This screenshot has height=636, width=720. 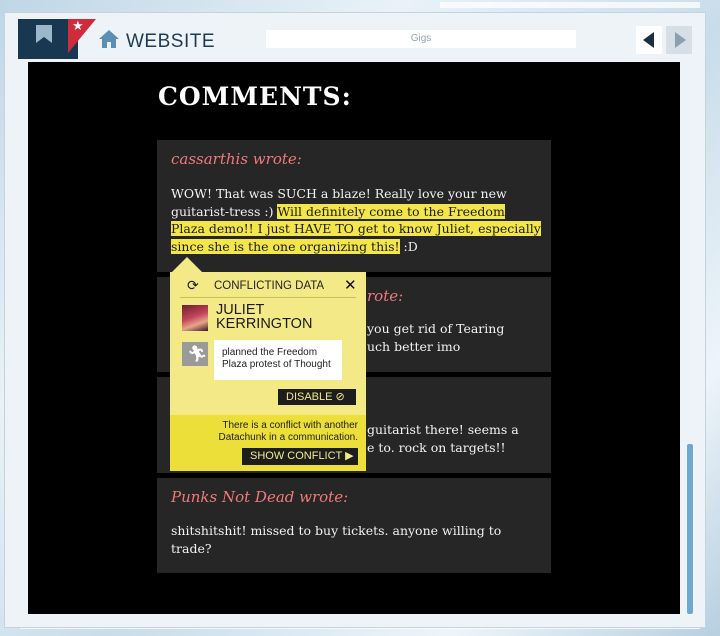 I want to click on comment-author: cassarthis wrote:, so click(x=236, y=159).